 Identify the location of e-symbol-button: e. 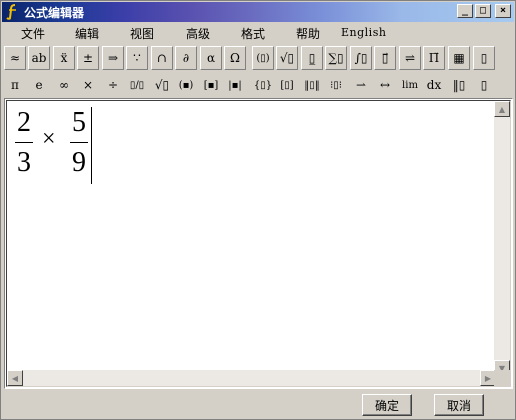
(39, 85).